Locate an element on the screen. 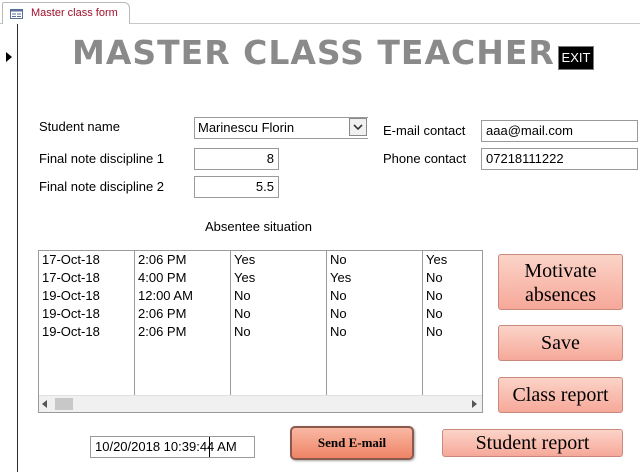  student-name-combo: Marinescu Florin is located at coordinates (281, 128).